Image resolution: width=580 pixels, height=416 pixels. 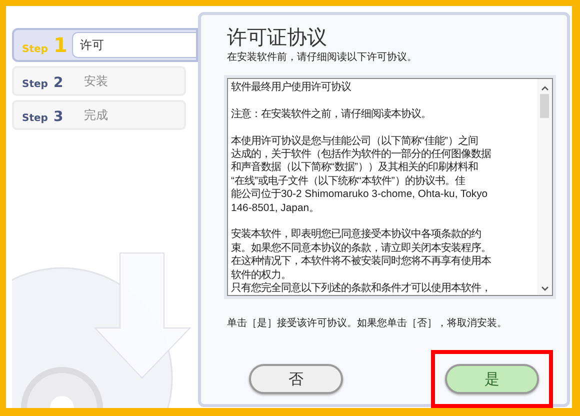 What do you see at coordinates (296, 379) in the screenshot?
I see `no-button: 否` at bounding box center [296, 379].